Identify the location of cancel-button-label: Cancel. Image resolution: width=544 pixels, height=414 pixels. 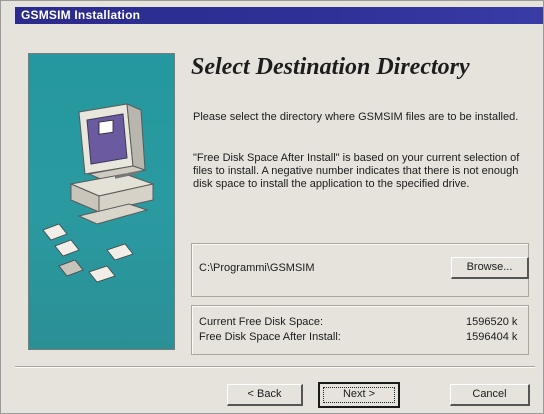
(489, 394).